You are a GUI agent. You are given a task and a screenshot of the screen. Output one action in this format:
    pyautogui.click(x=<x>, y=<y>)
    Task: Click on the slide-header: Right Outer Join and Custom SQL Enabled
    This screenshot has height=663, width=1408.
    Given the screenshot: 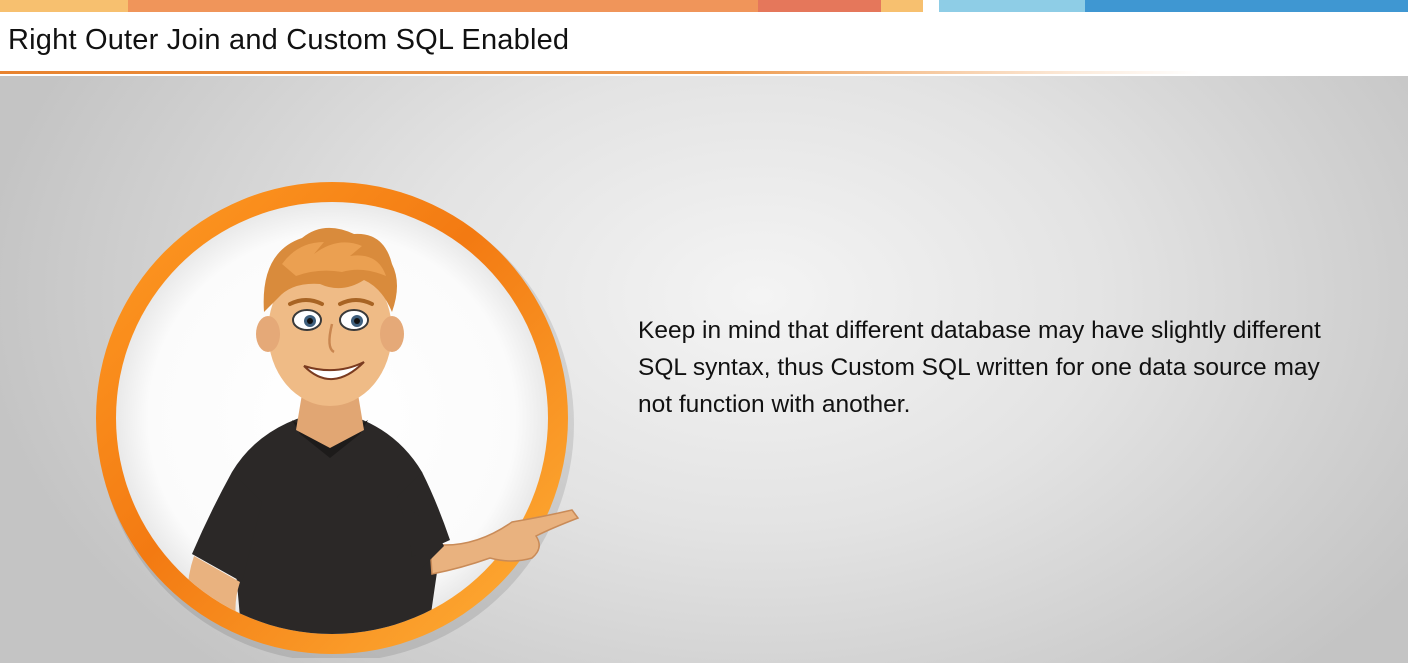 What is the action you would take?
    pyautogui.click(x=704, y=44)
    